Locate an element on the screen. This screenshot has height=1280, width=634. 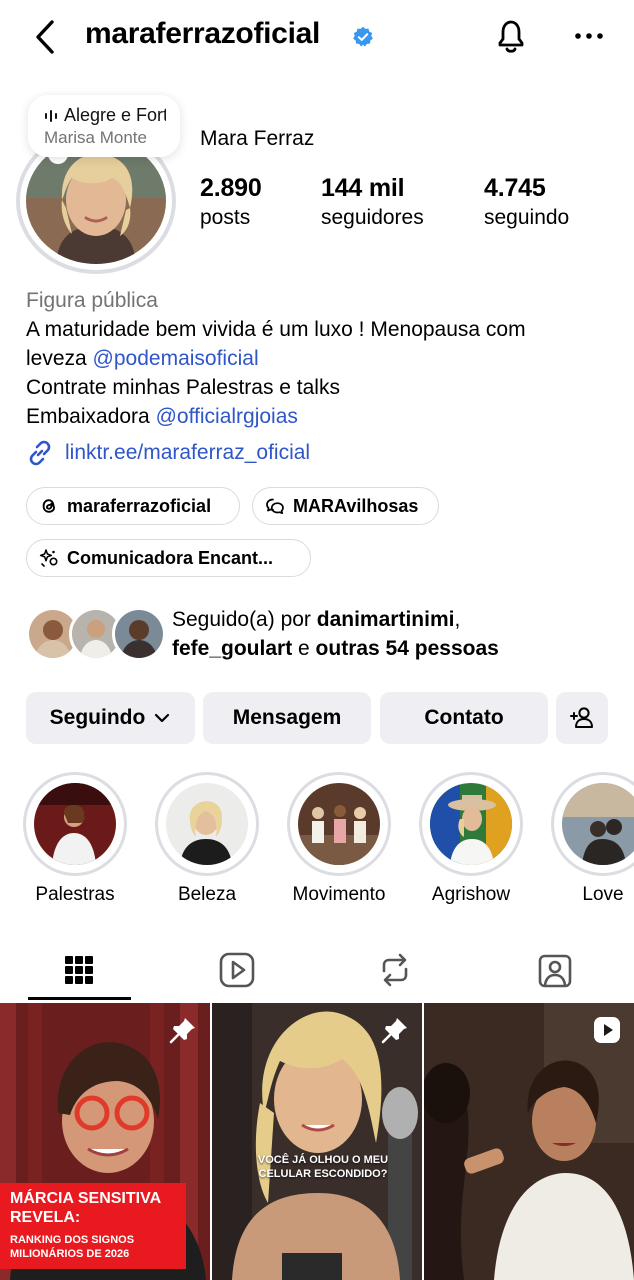
grid-icon is located at coordinates (79, 970).